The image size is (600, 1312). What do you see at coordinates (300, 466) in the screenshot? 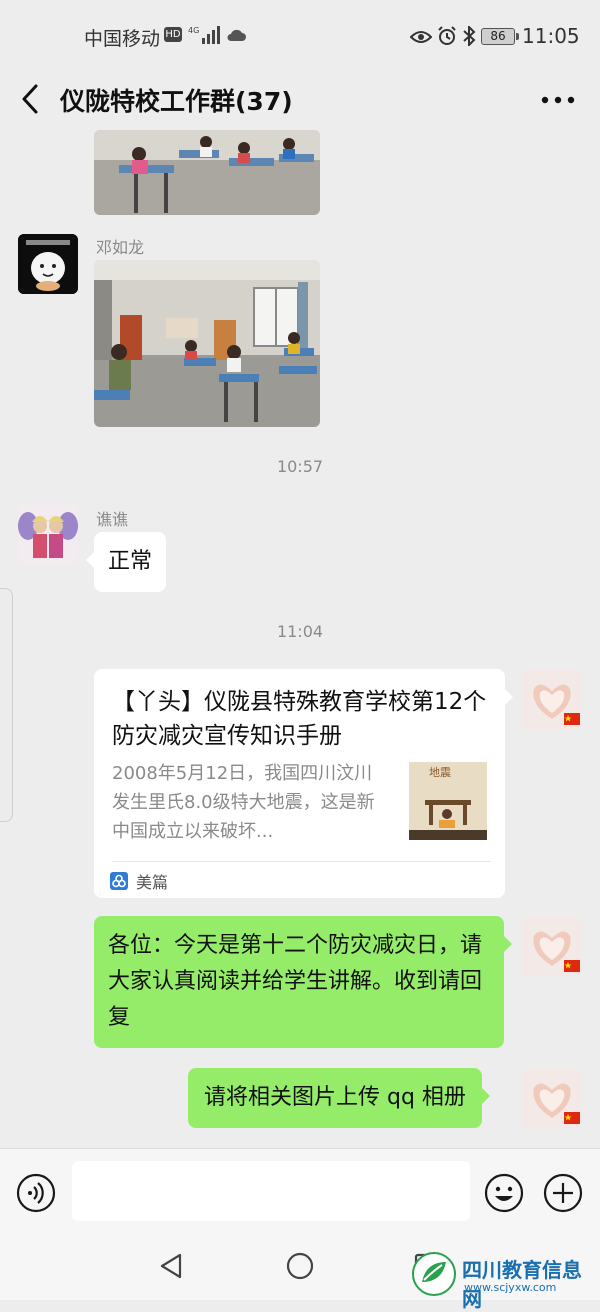
I see `timestamp: 10:57` at bounding box center [300, 466].